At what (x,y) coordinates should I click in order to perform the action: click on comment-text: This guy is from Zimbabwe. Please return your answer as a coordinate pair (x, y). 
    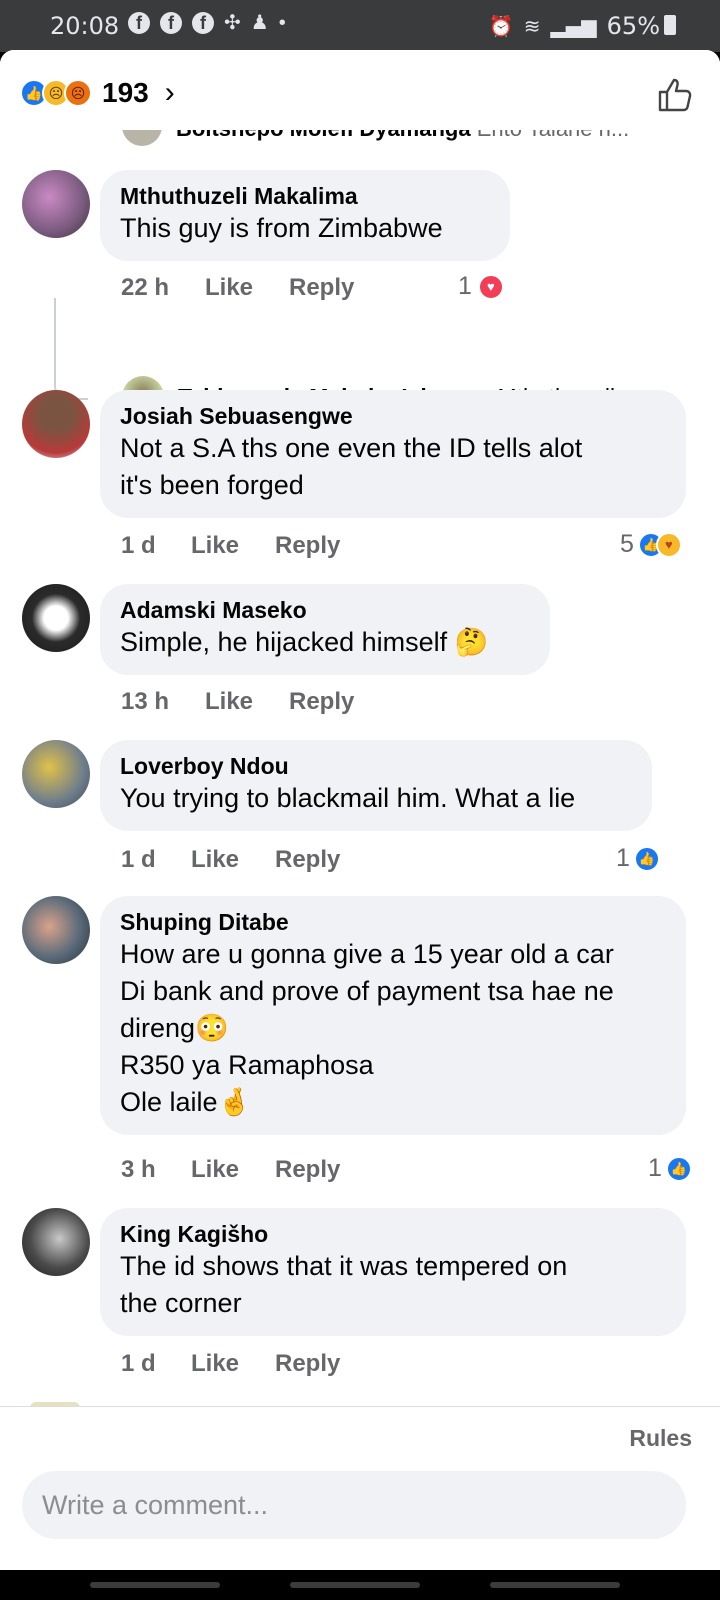
    Looking at the image, I should click on (281, 228).